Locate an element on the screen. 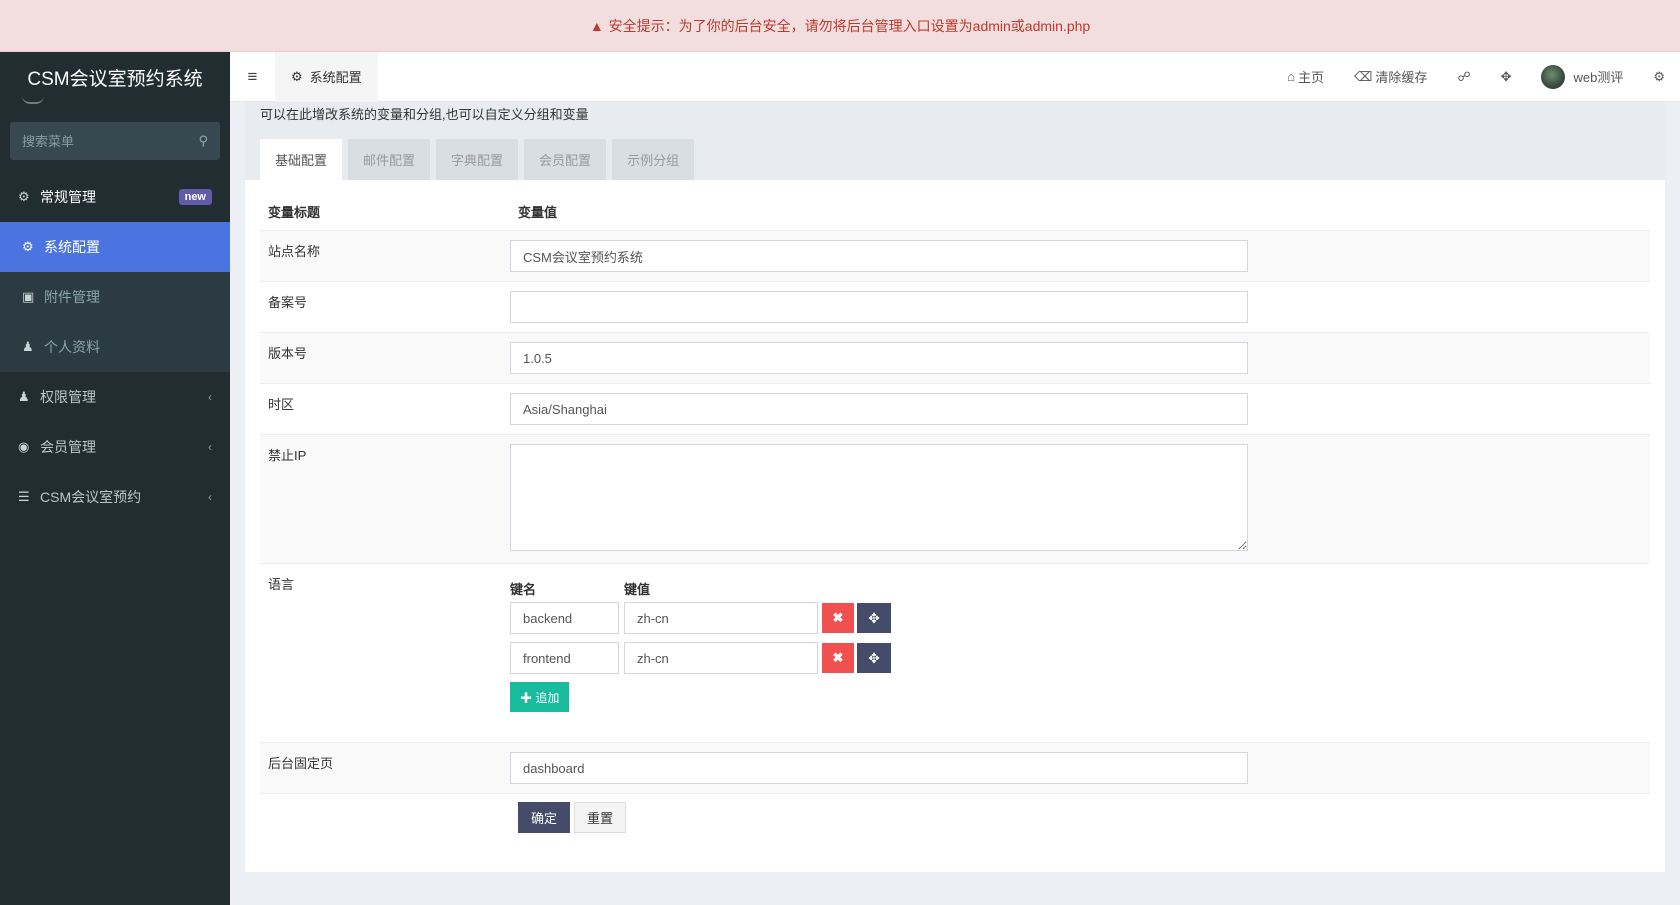 The width and height of the screenshot is (1680, 905). menu-search-input is located at coordinates (110, 141).